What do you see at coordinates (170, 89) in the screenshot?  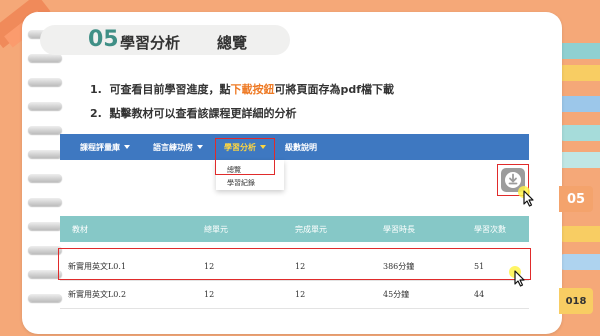 I see `step-text: 可查看目前學習進度，點` at bounding box center [170, 89].